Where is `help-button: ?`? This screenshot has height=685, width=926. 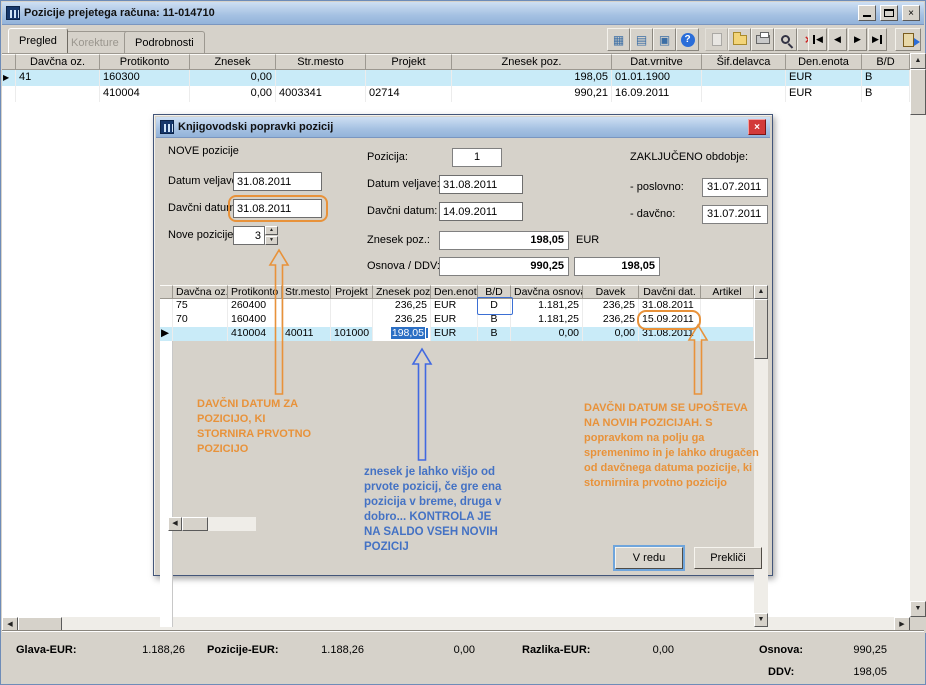 help-button: ? is located at coordinates (687, 39).